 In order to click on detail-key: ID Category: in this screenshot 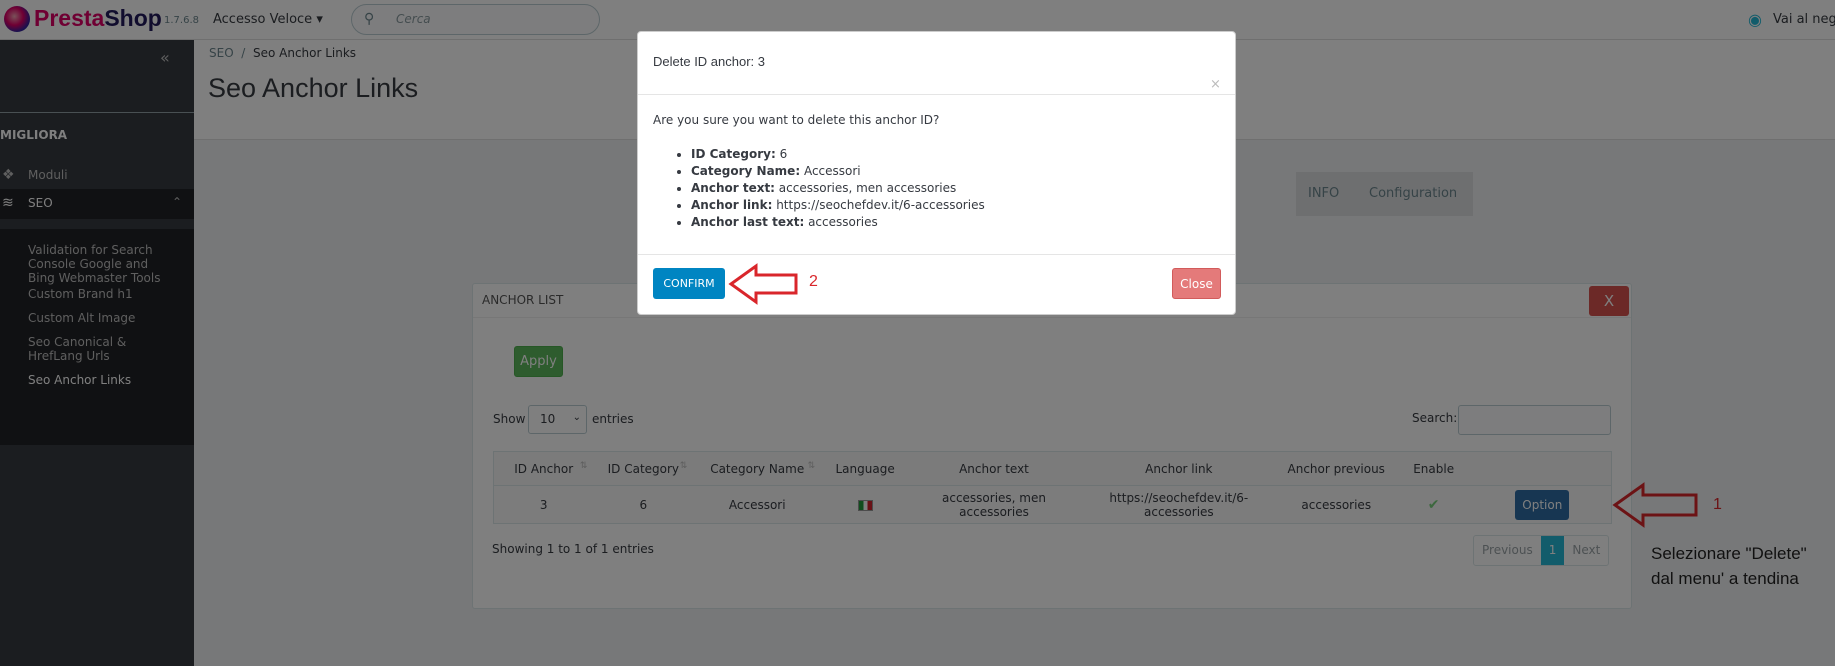, I will do `click(733, 154)`.